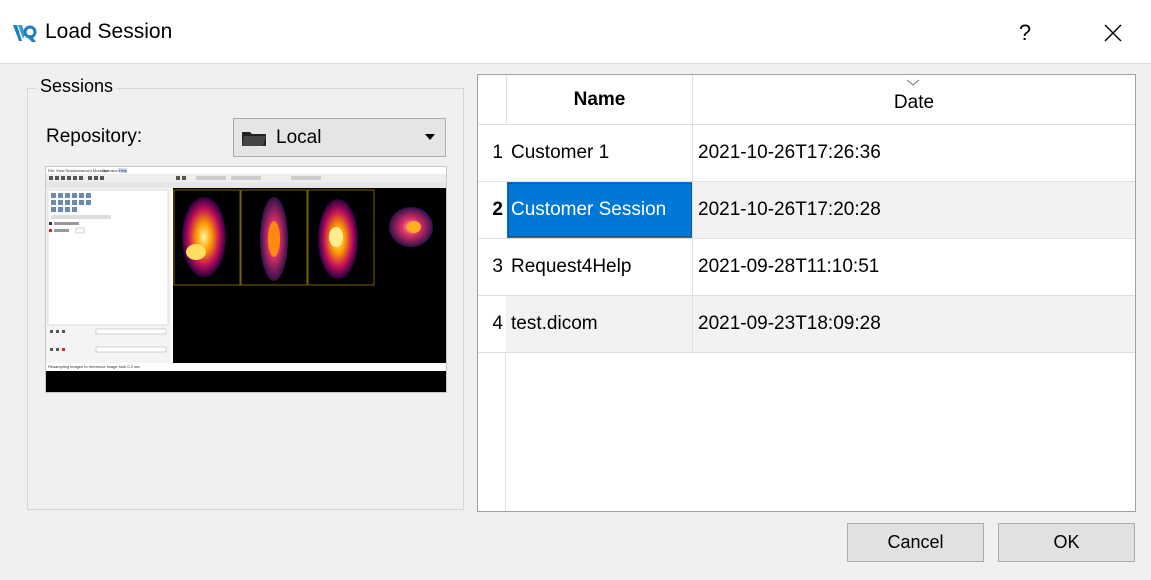  What do you see at coordinates (600, 267) in the screenshot?
I see `session-name-cell: Request4Help` at bounding box center [600, 267].